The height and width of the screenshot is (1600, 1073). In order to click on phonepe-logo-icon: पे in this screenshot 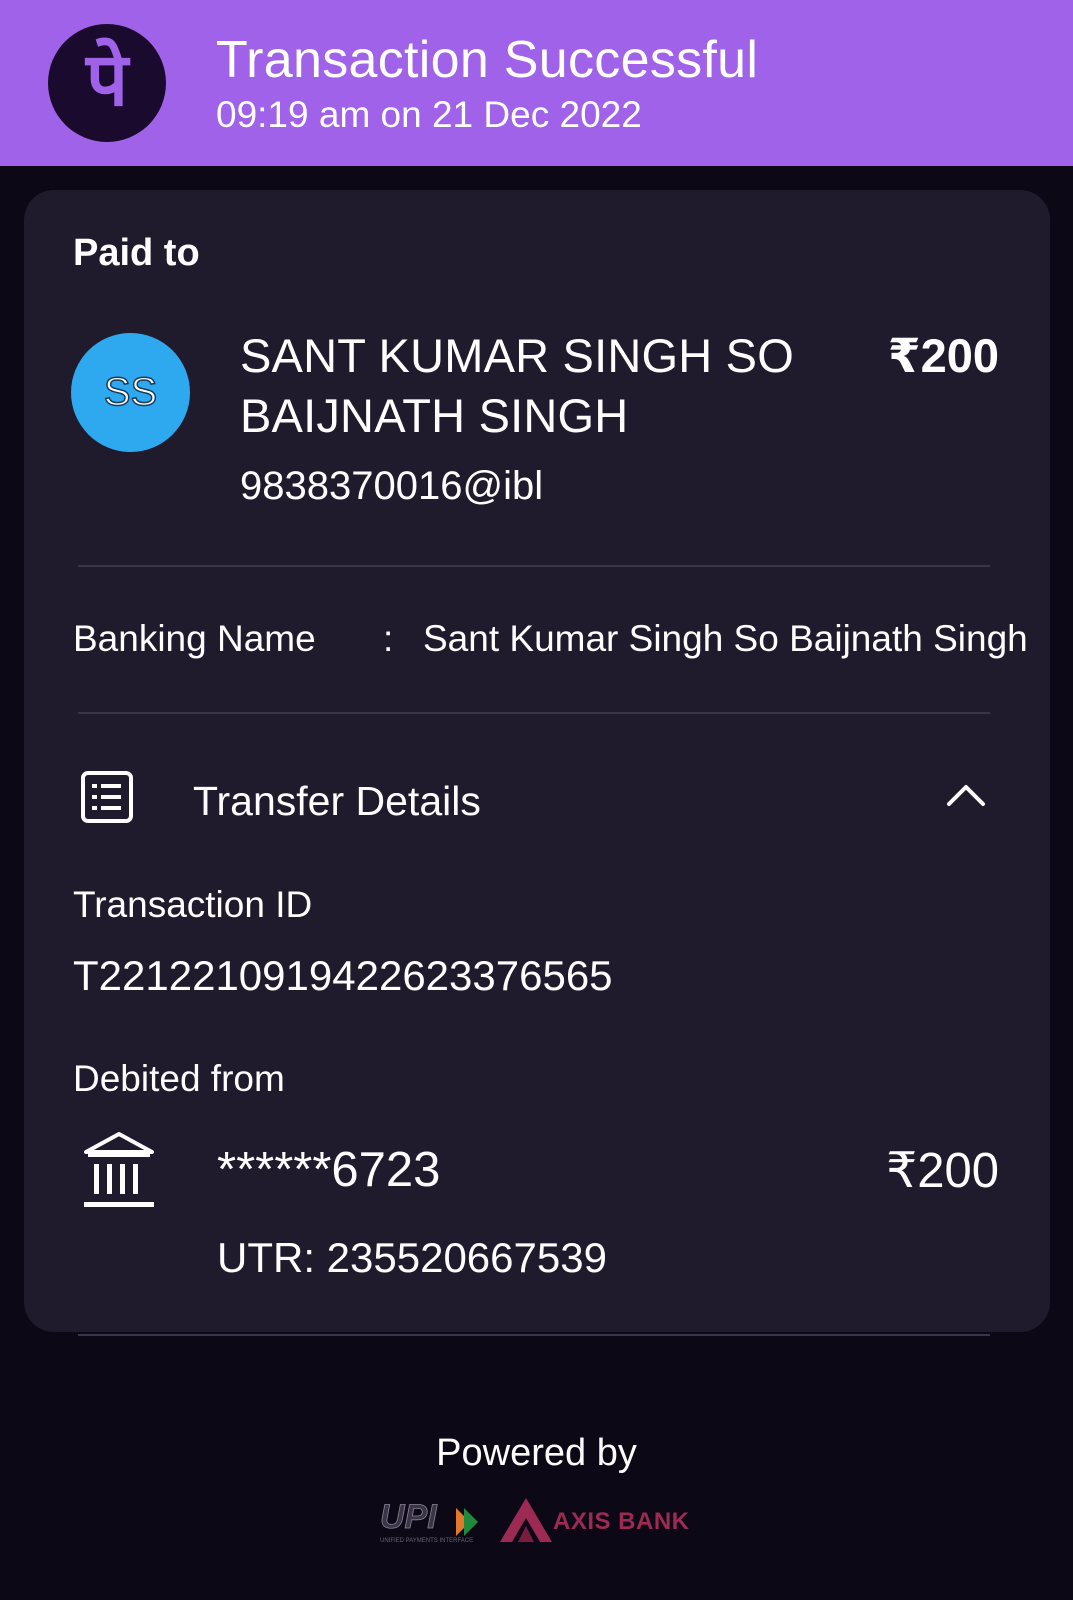, I will do `click(107, 83)`.